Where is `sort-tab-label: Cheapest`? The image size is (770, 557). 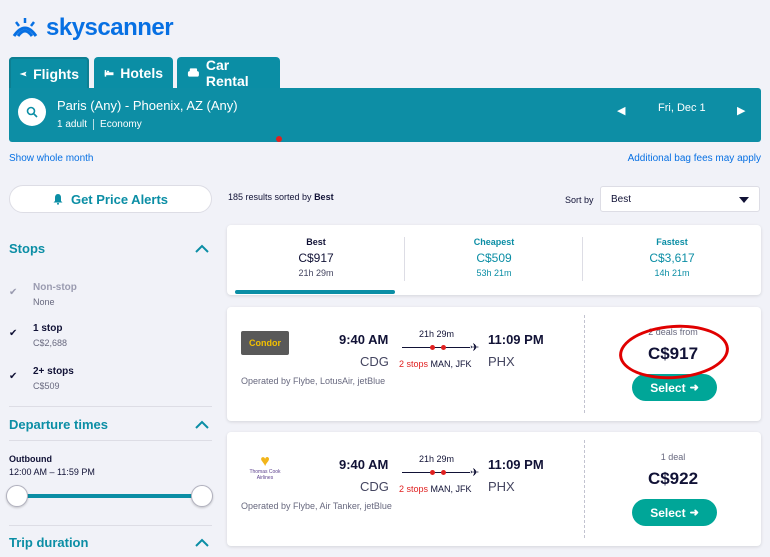
sort-tab-label: Cheapest is located at coordinates (494, 242).